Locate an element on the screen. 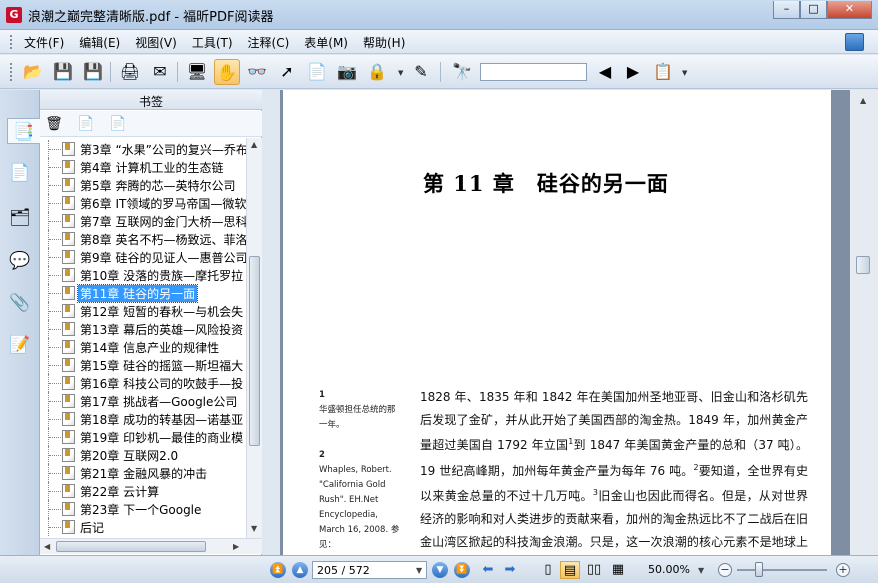  bookmark-label: 第20章 互联网2.0 is located at coordinates (129, 455).